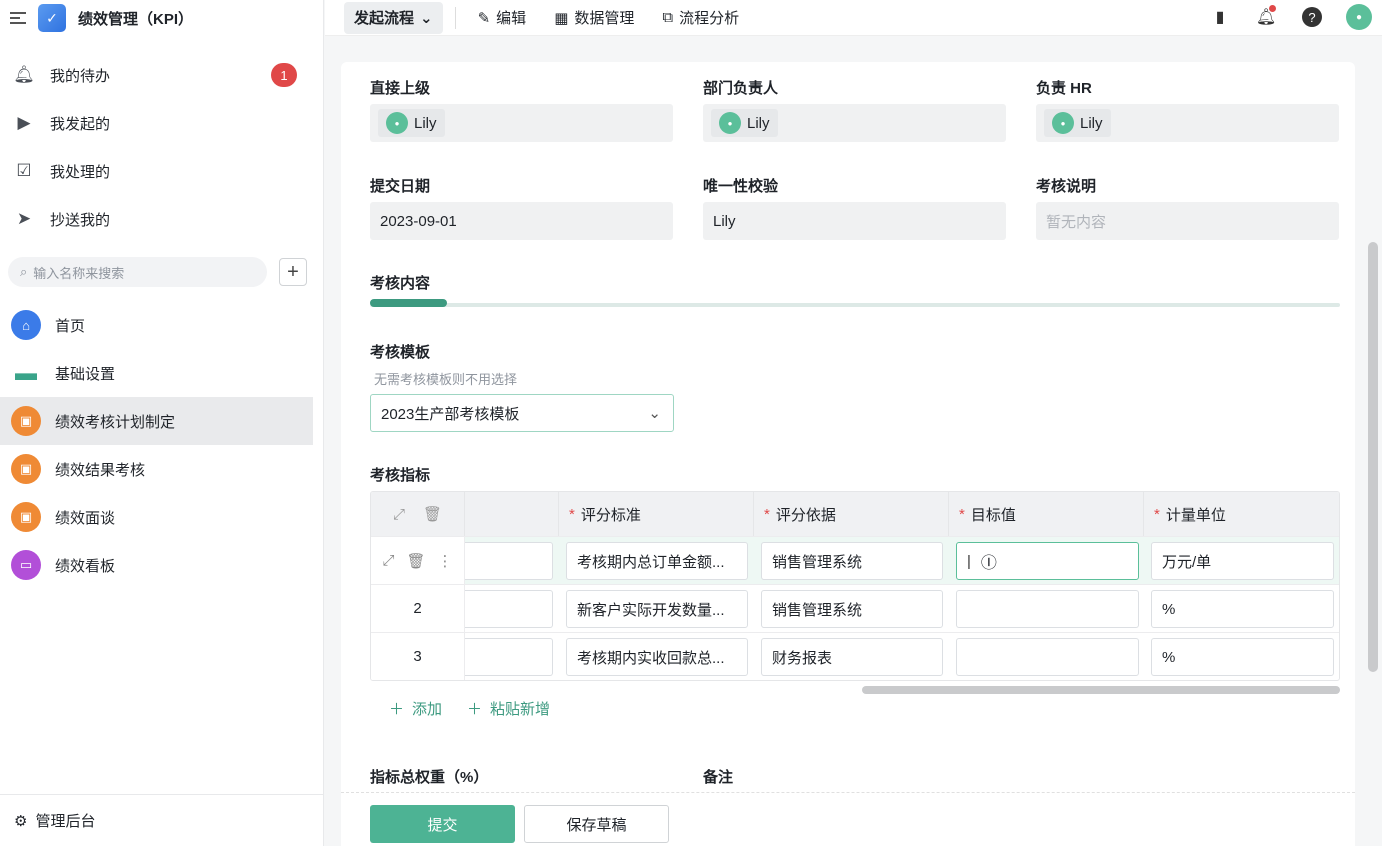 The height and width of the screenshot is (846, 1382). I want to click on user-avatar: ●, so click(1359, 17).